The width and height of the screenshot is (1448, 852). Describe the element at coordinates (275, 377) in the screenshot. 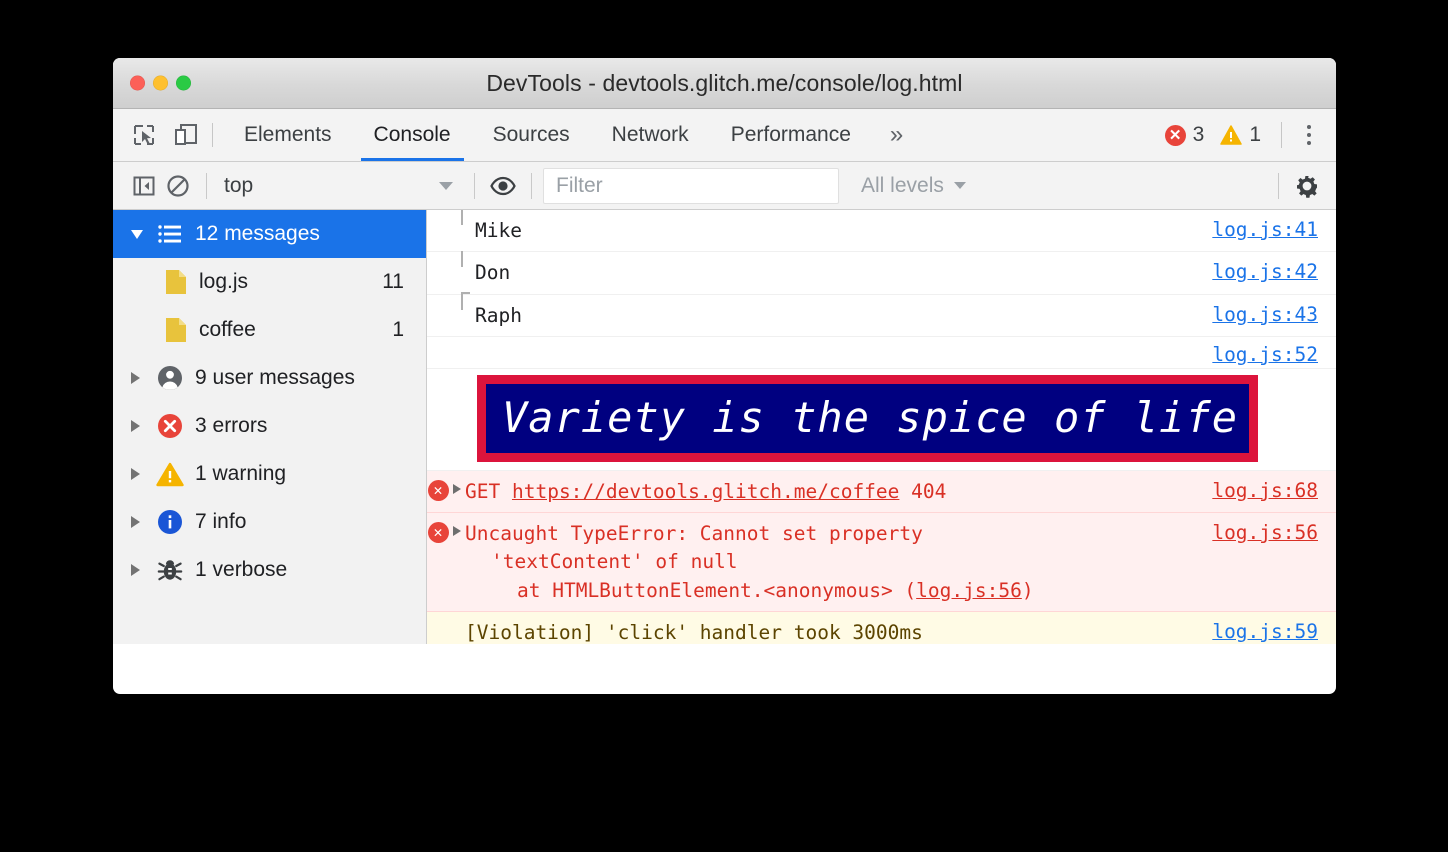

I see `sidebar-item-label: 9 user messages` at that location.